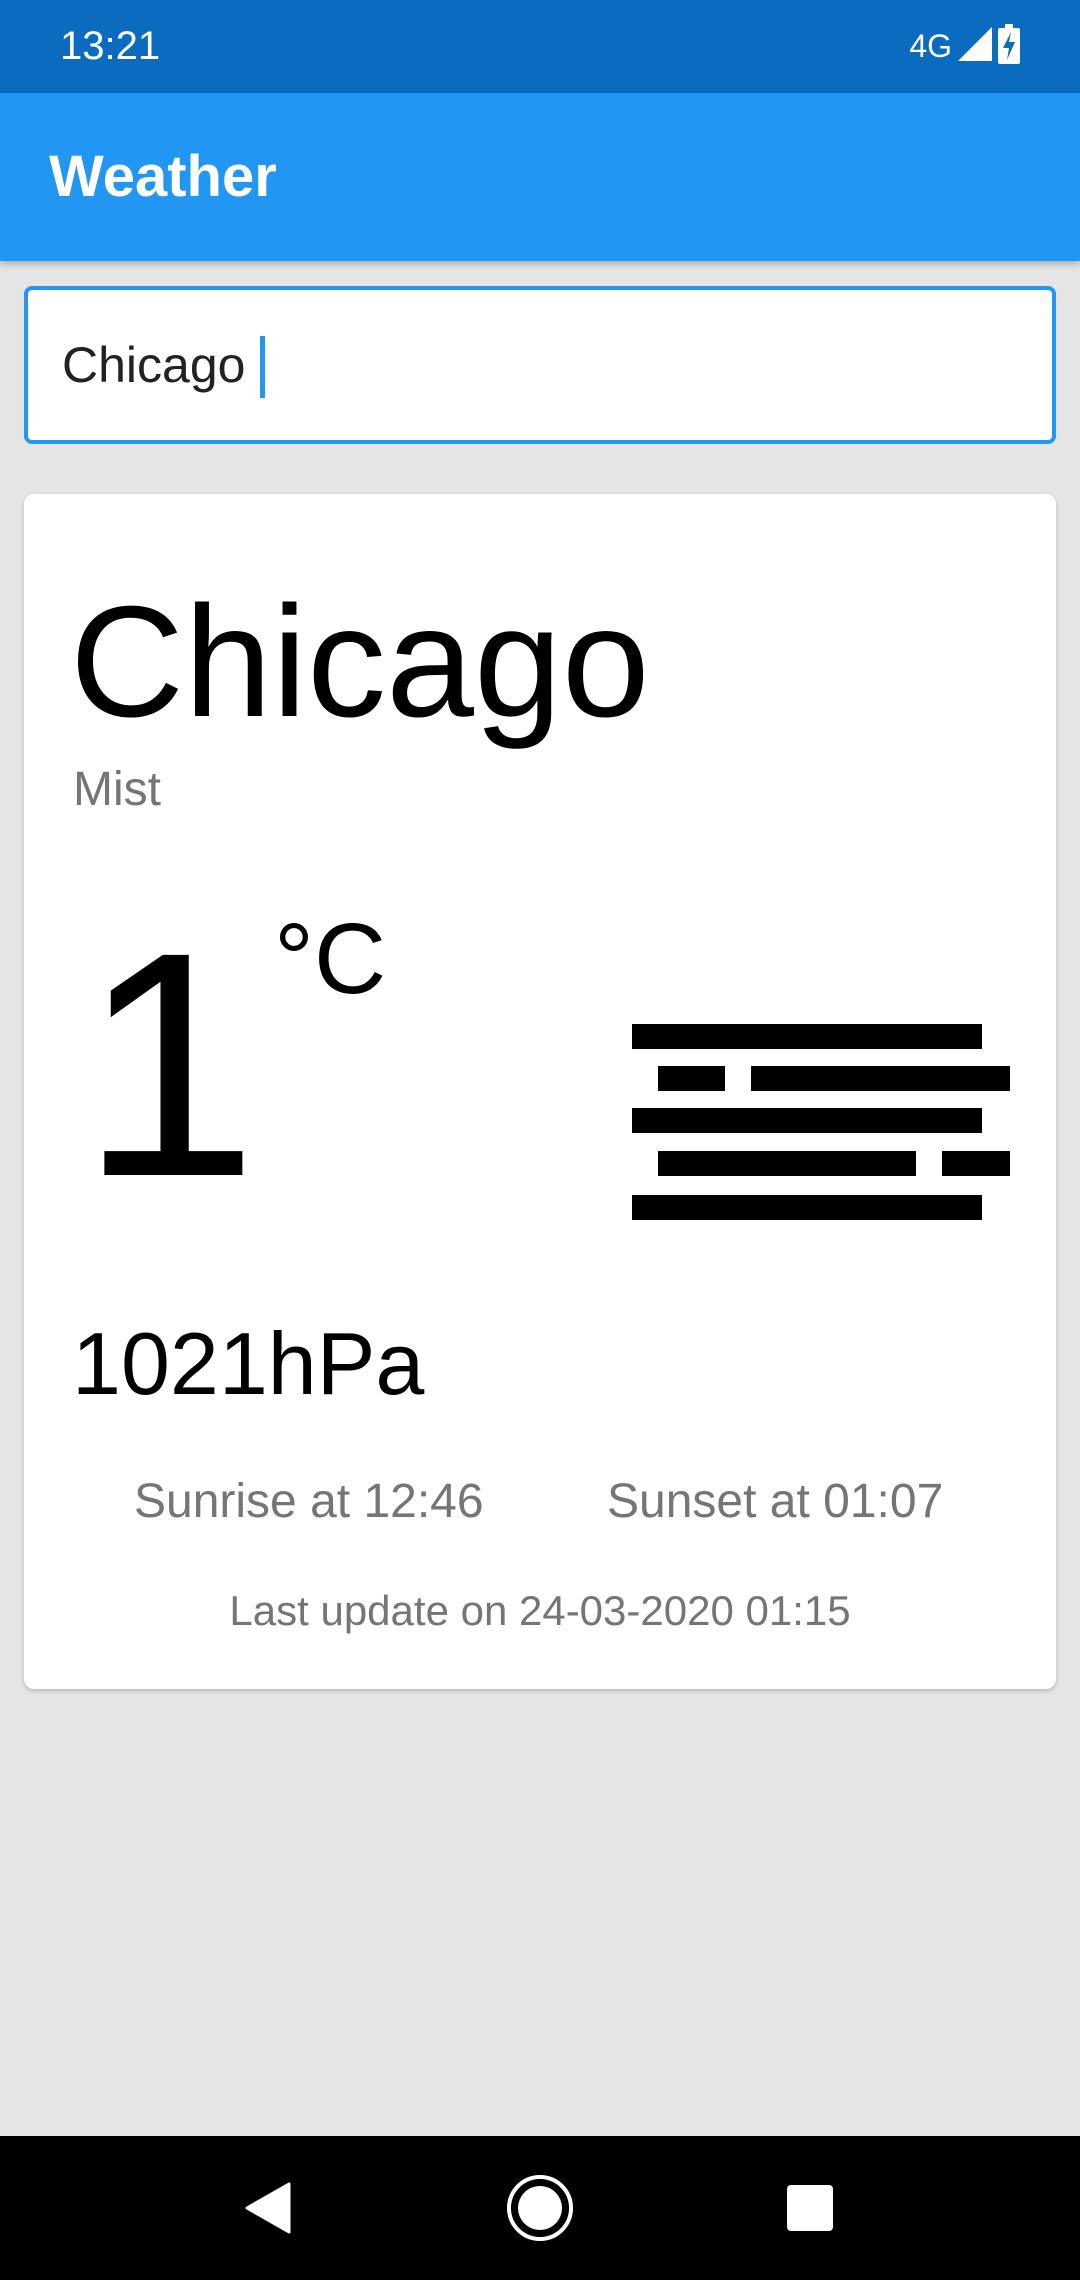 The height and width of the screenshot is (2280, 1080). I want to click on back-icon, so click(268, 2208).